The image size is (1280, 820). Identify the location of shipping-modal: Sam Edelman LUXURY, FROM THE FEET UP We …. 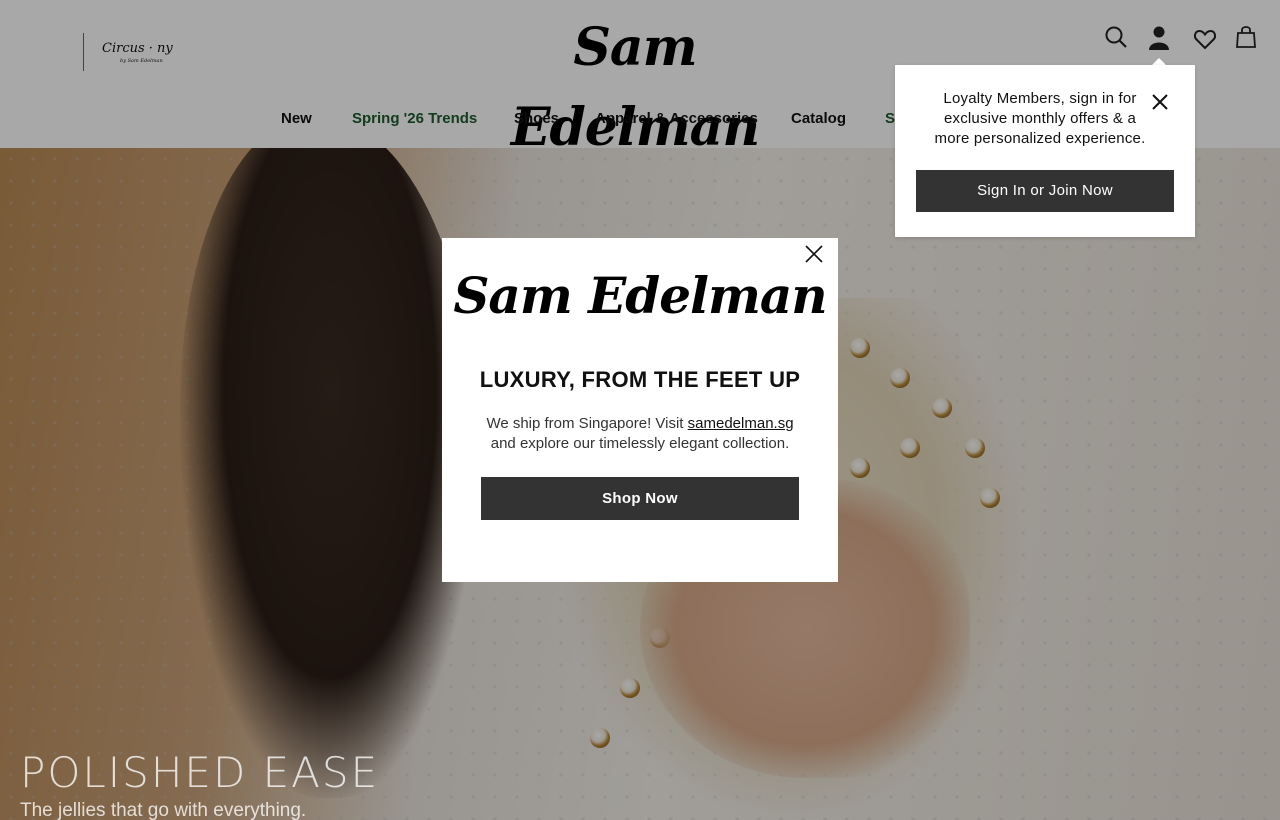
(640, 410).